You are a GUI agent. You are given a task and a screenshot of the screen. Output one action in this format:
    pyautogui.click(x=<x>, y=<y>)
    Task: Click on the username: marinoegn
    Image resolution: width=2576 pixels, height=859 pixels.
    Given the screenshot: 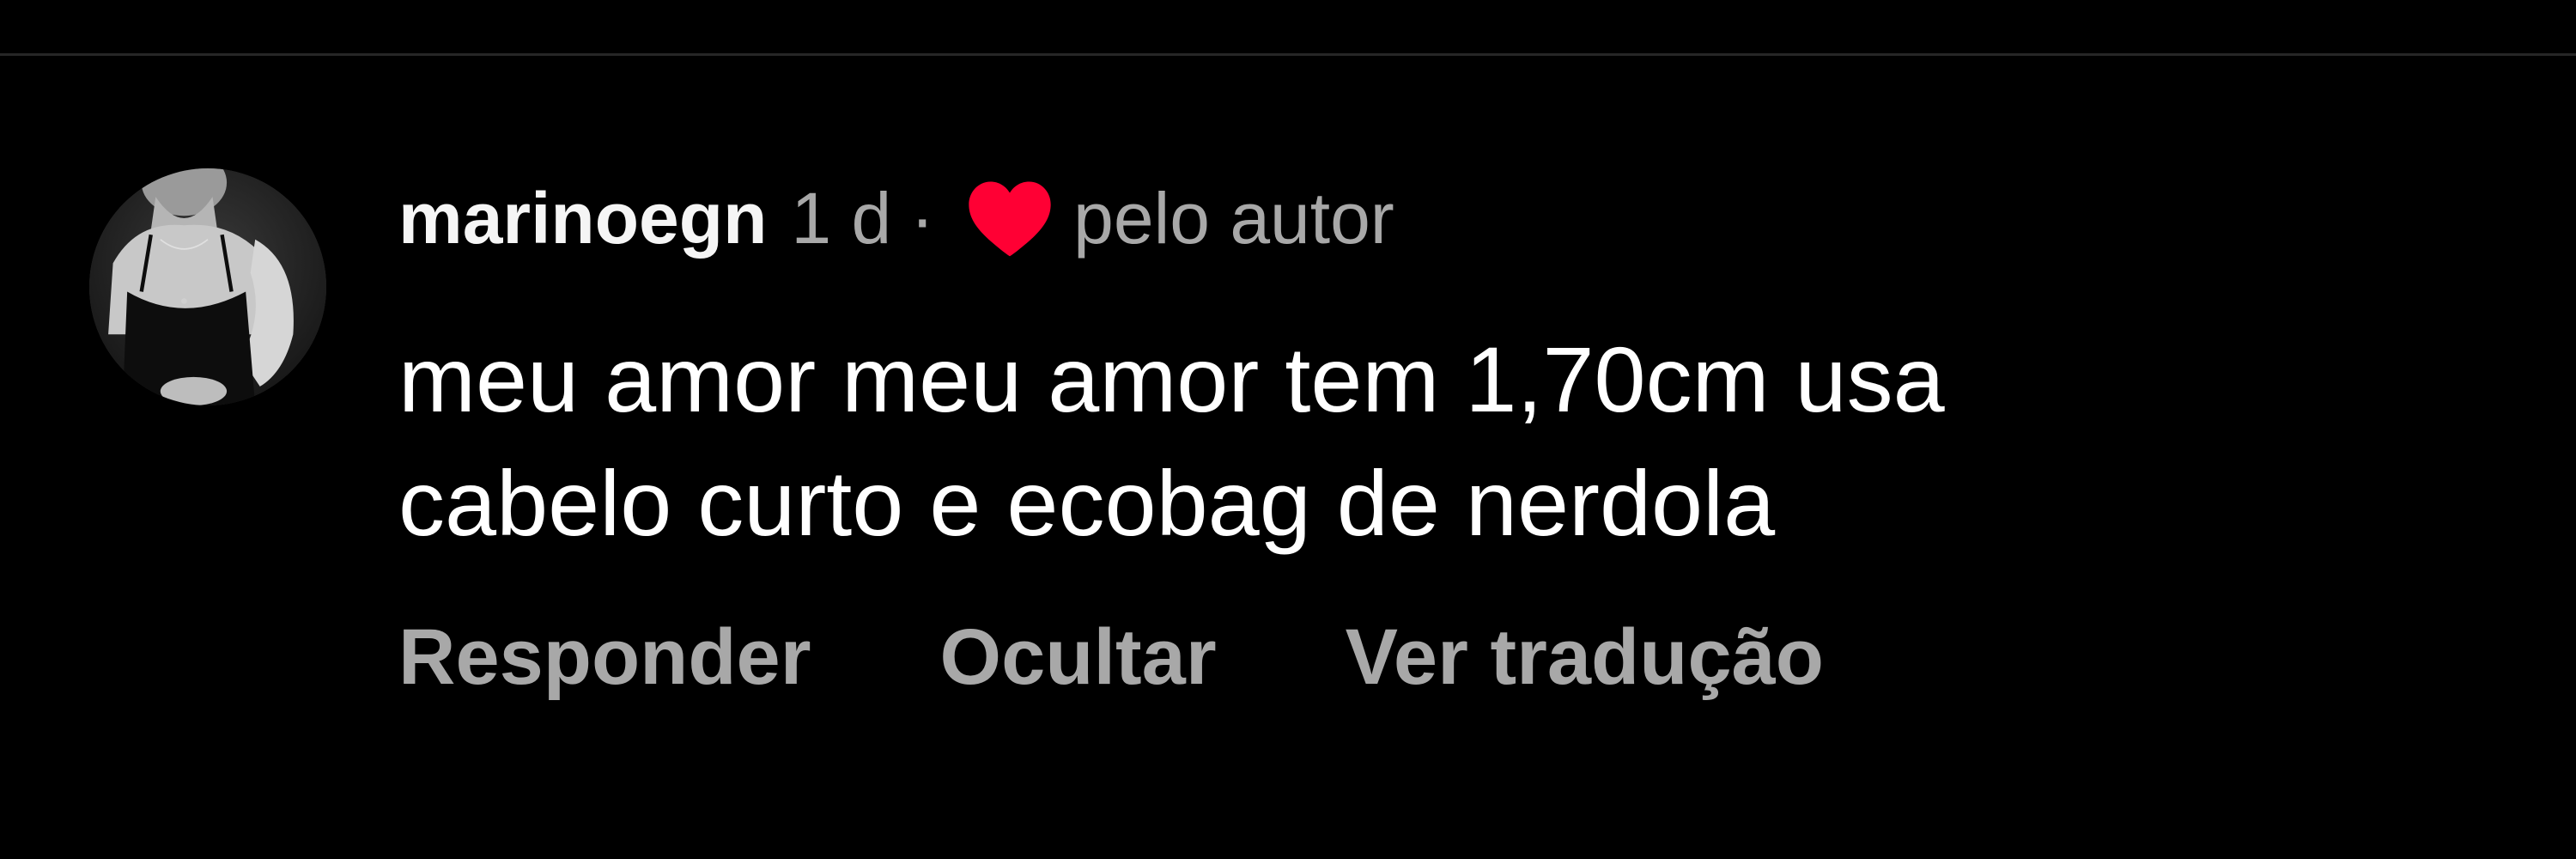 What is the action you would take?
    pyautogui.click(x=583, y=218)
    